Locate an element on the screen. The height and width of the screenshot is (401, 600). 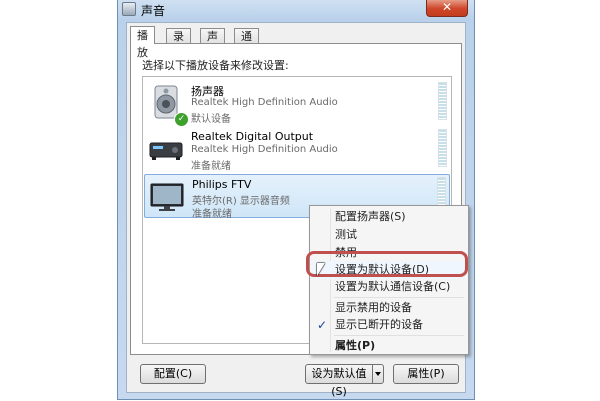
instruction-text: 选择以下播放设备来修改设置: is located at coordinates (215, 65).